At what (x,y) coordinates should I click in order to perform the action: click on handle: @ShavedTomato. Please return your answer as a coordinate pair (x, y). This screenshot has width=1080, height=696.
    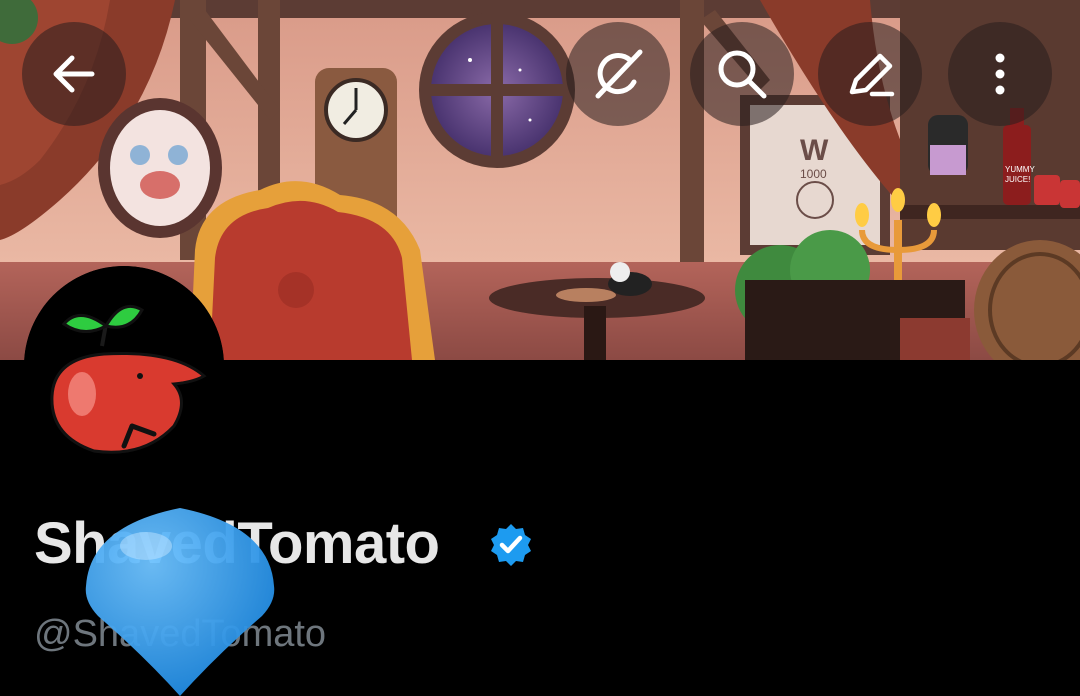
    Looking at the image, I should click on (180, 634).